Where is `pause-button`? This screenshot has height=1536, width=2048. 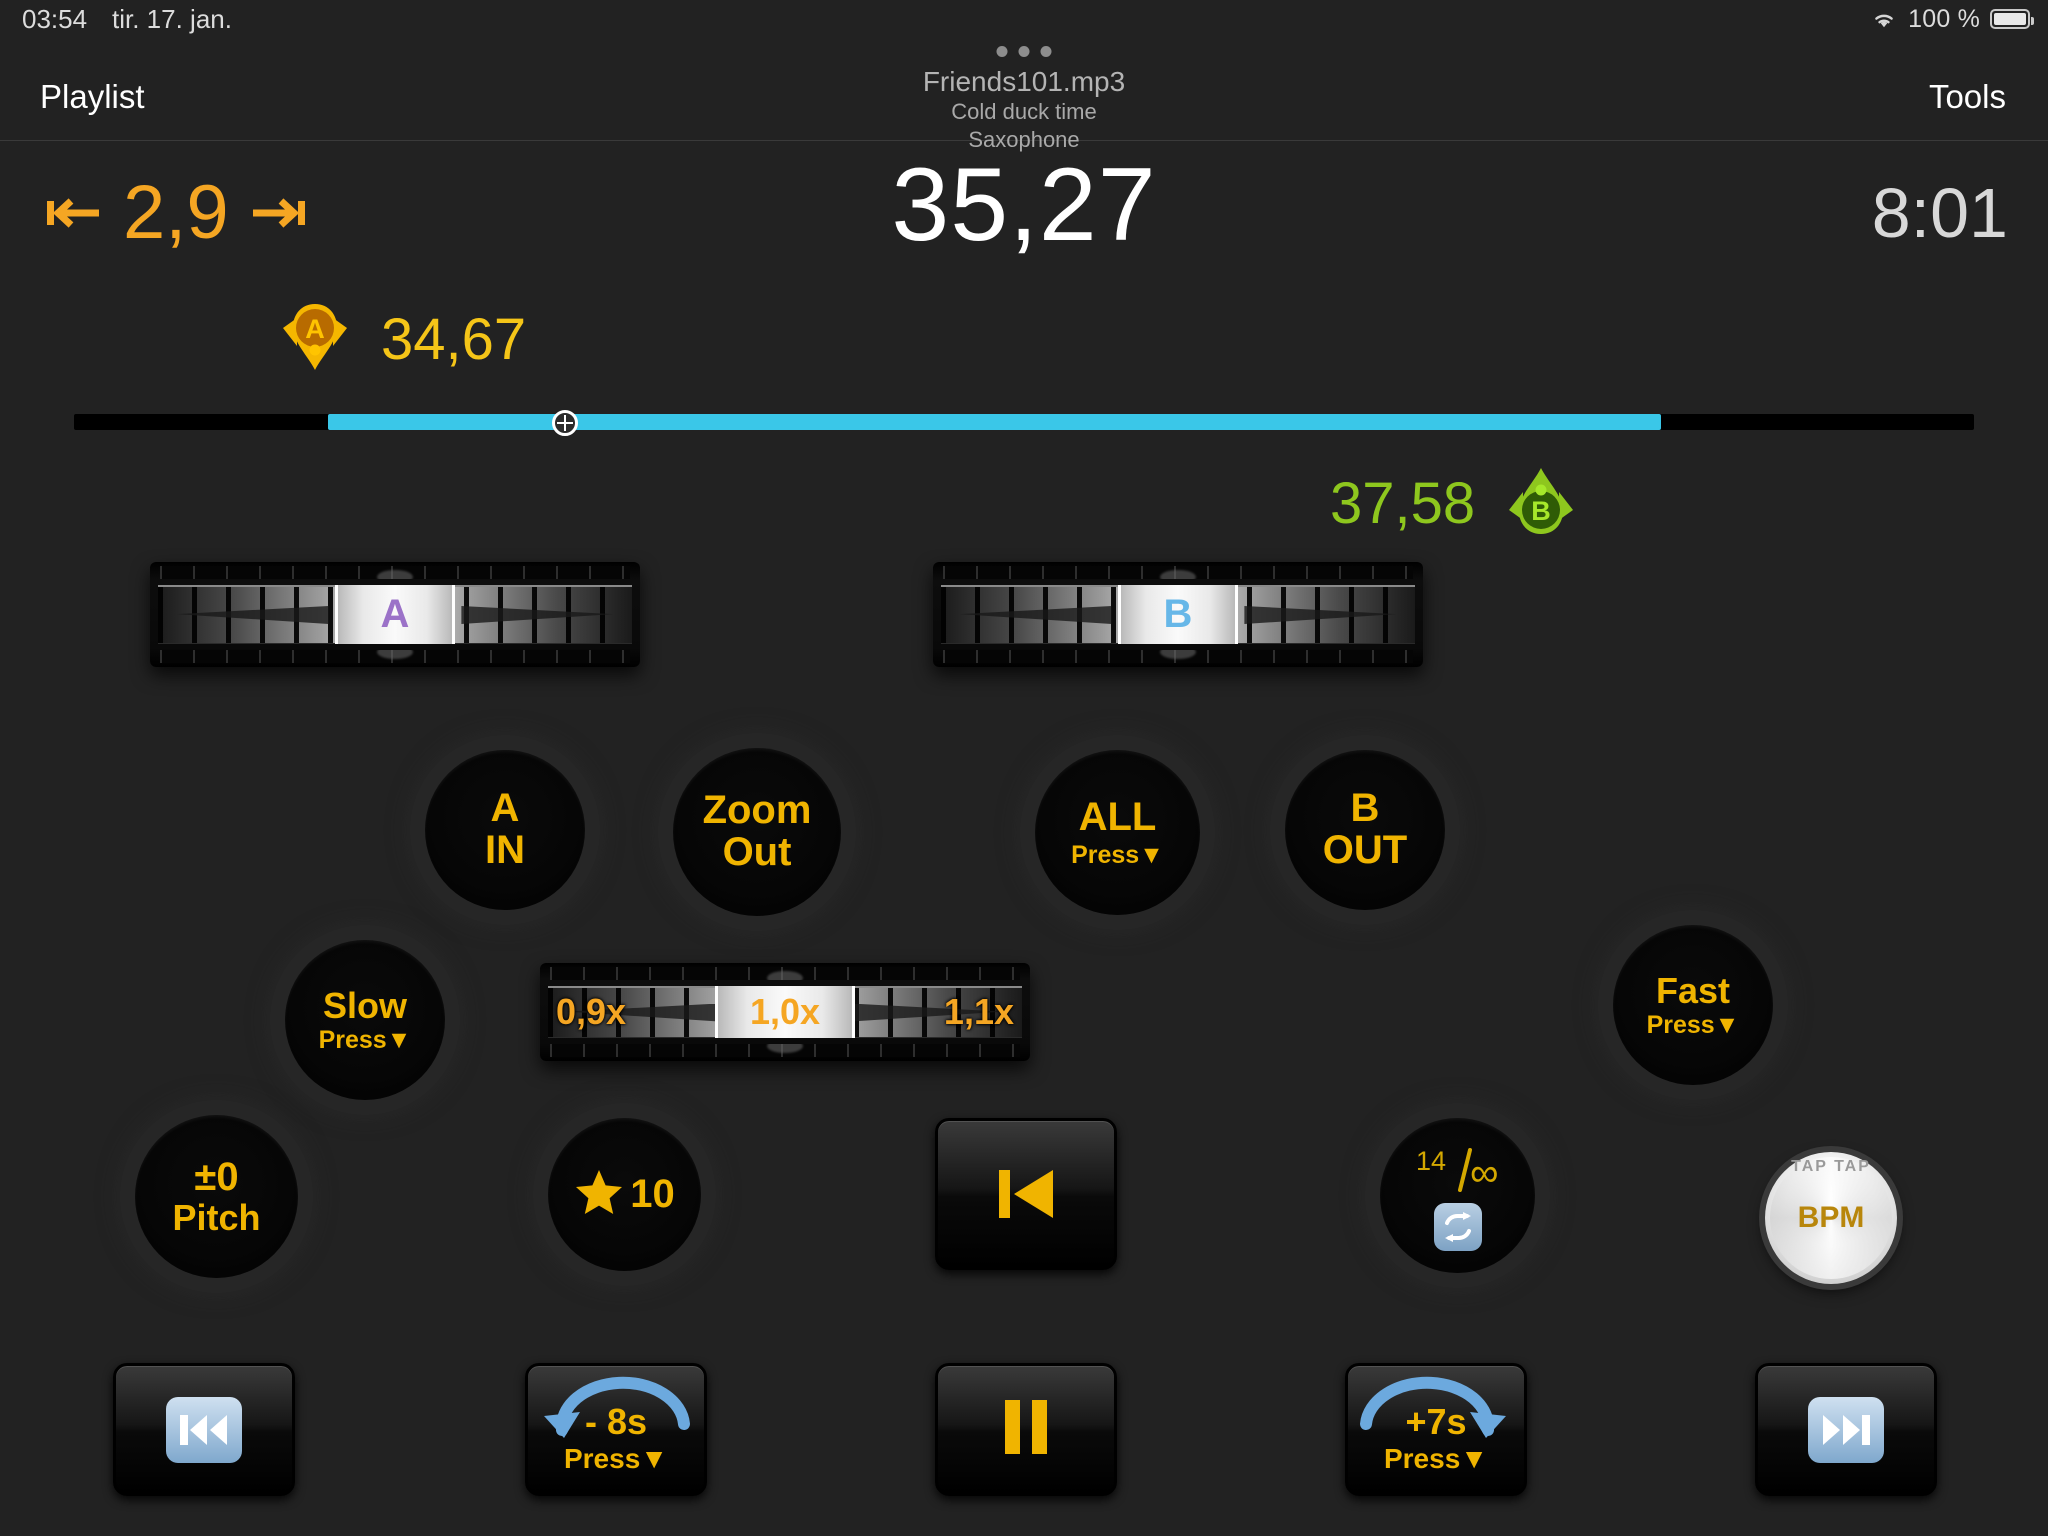
pause-button is located at coordinates (1026, 1429).